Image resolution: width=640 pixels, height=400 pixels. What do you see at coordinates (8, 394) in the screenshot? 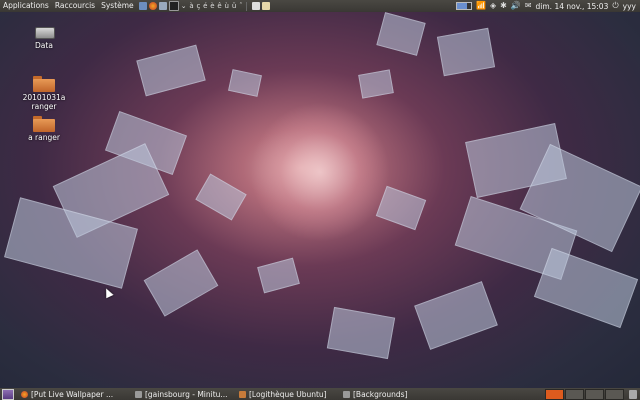
I see `show-desktop-button` at bounding box center [8, 394].